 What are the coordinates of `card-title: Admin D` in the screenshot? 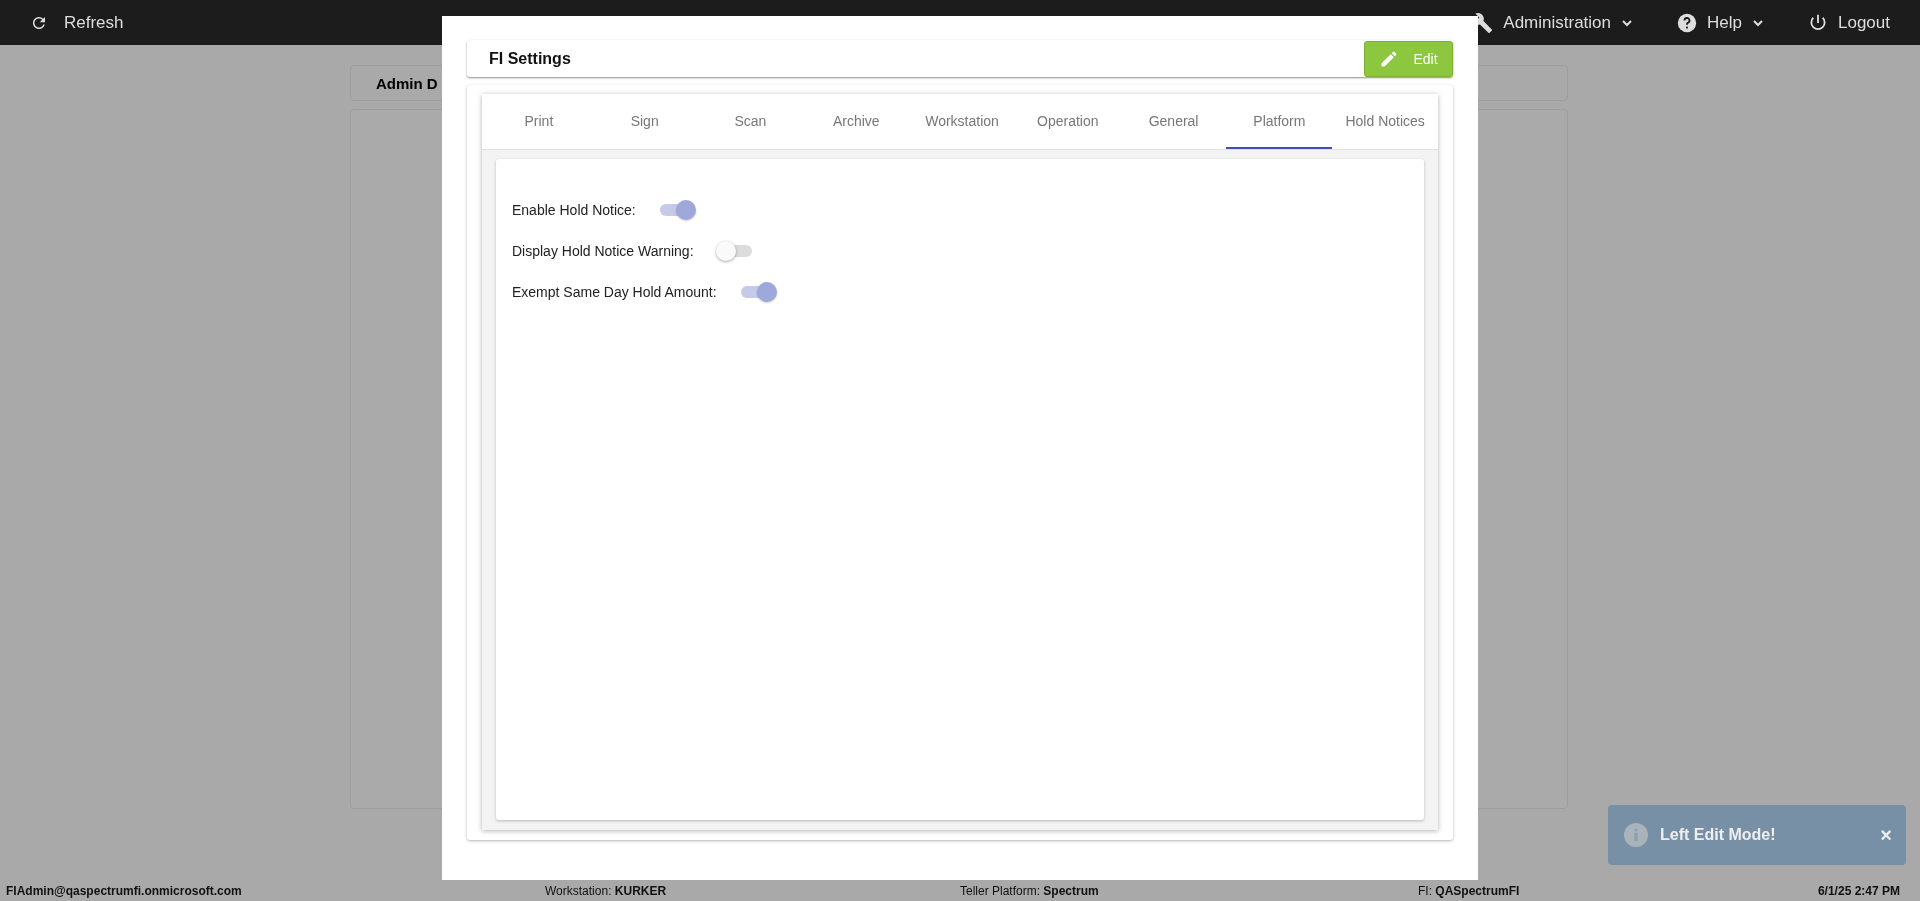 It's located at (407, 83).